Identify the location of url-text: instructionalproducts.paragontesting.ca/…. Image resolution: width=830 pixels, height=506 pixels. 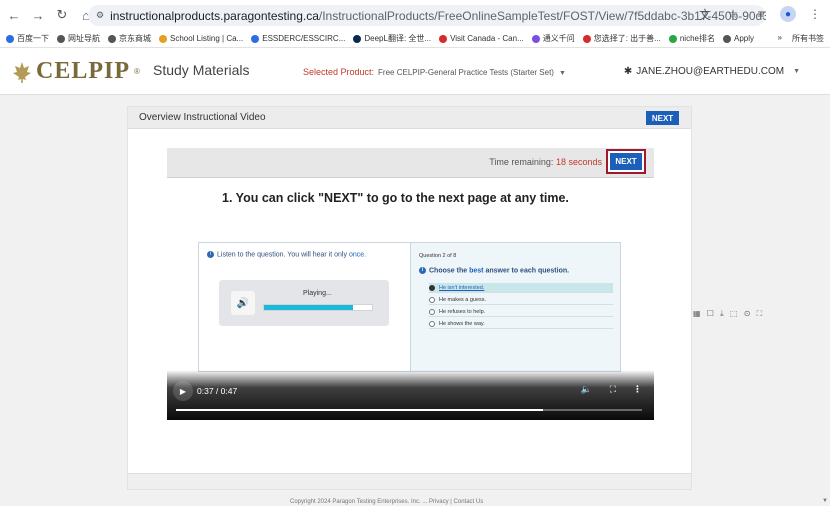
(438, 15).